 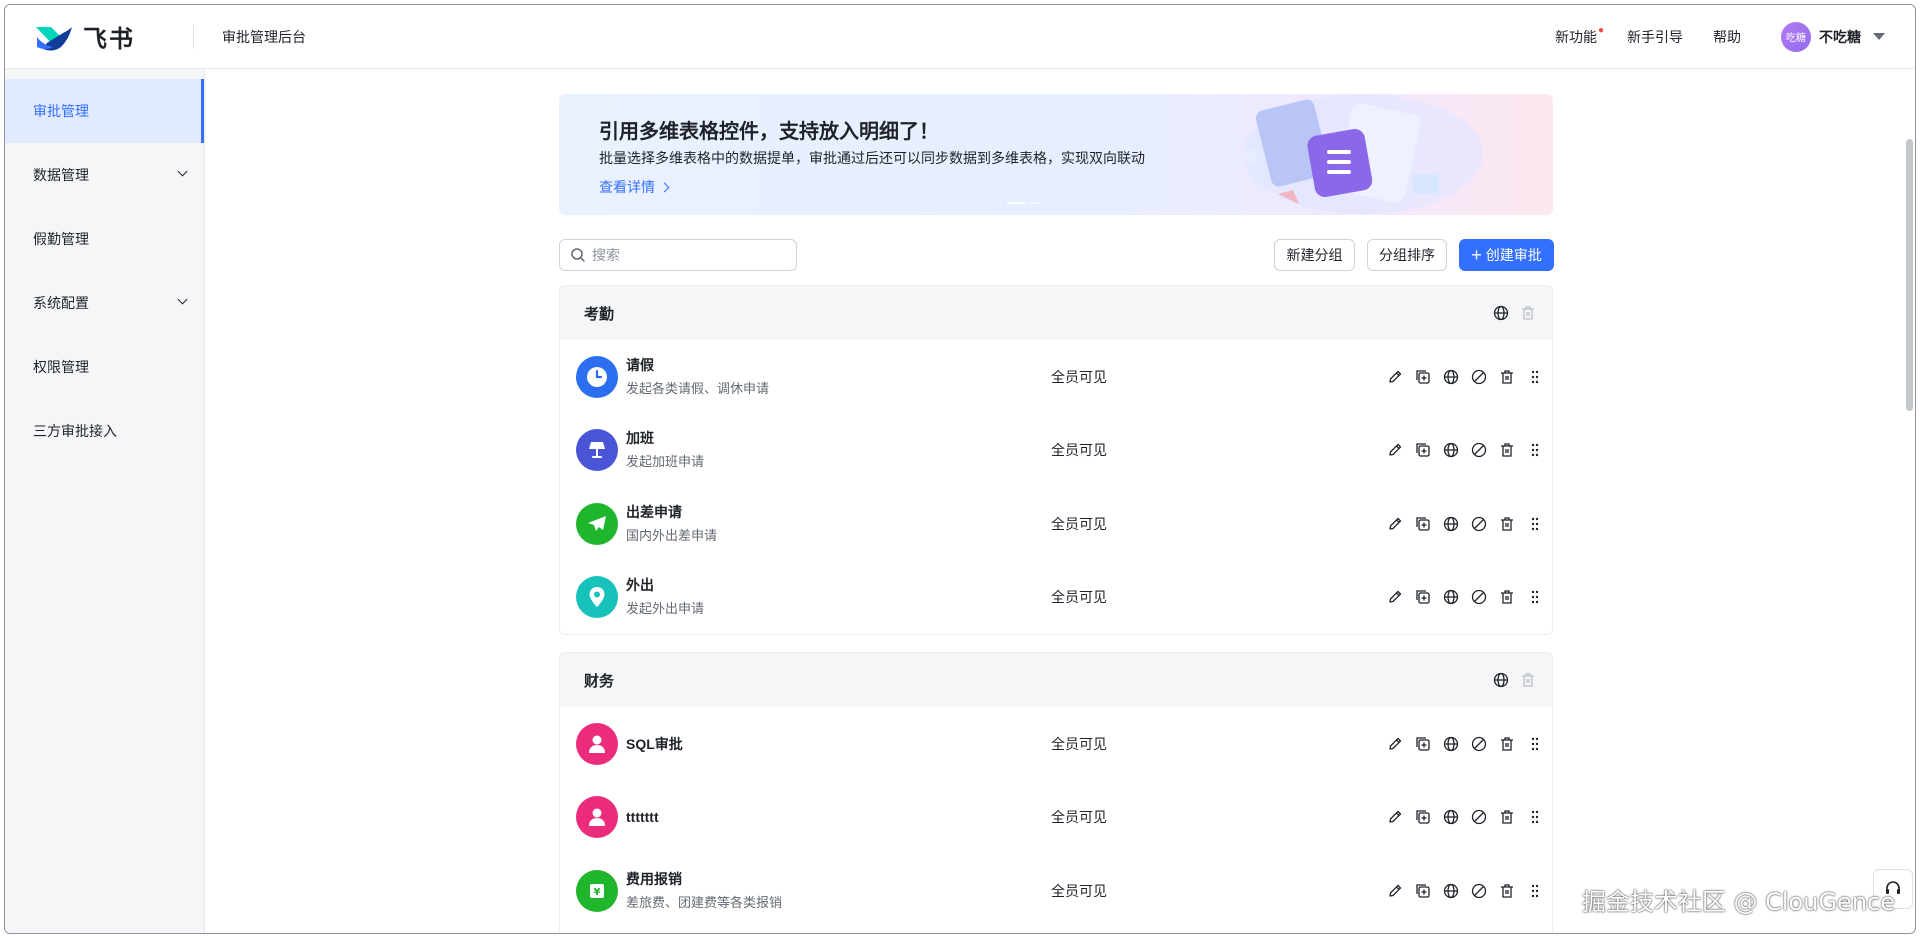 What do you see at coordinates (664, 187) in the screenshot?
I see `chevron-right-icon` at bounding box center [664, 187].